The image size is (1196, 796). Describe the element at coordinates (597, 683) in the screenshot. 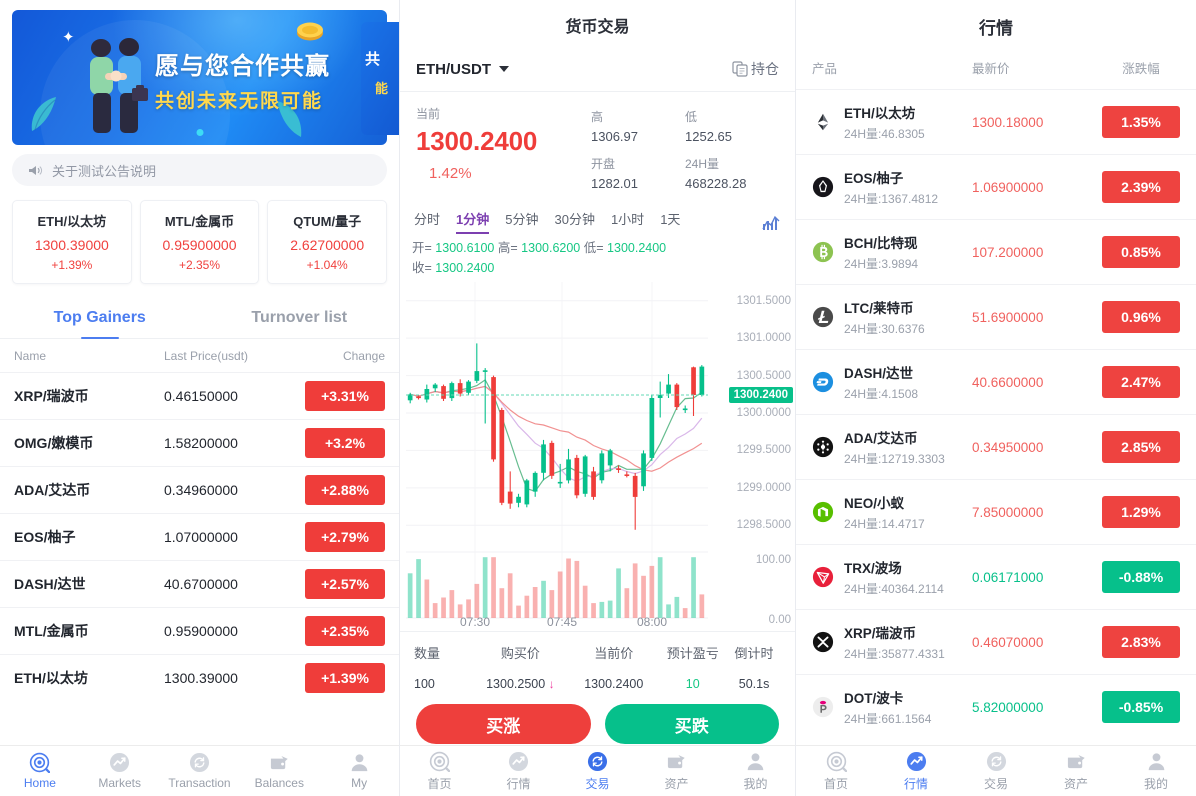

I see `trade-table-row: 100 1300.2500 ↓ 1300.2400 10 50.1s` at that location.